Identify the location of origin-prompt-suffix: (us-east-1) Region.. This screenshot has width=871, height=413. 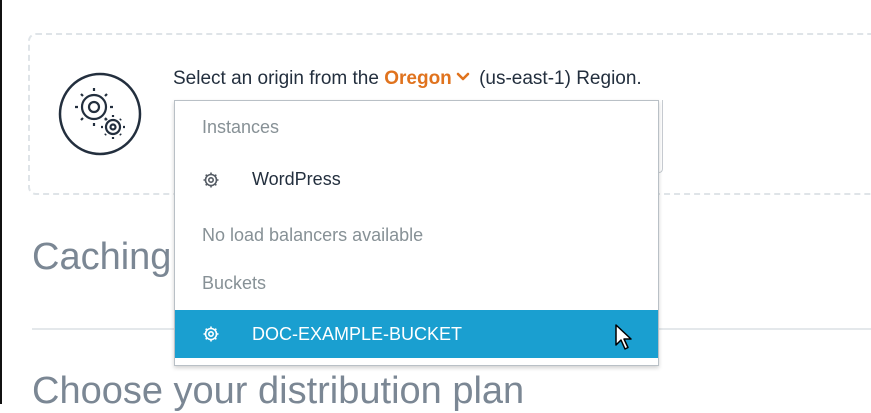
(560, 78).